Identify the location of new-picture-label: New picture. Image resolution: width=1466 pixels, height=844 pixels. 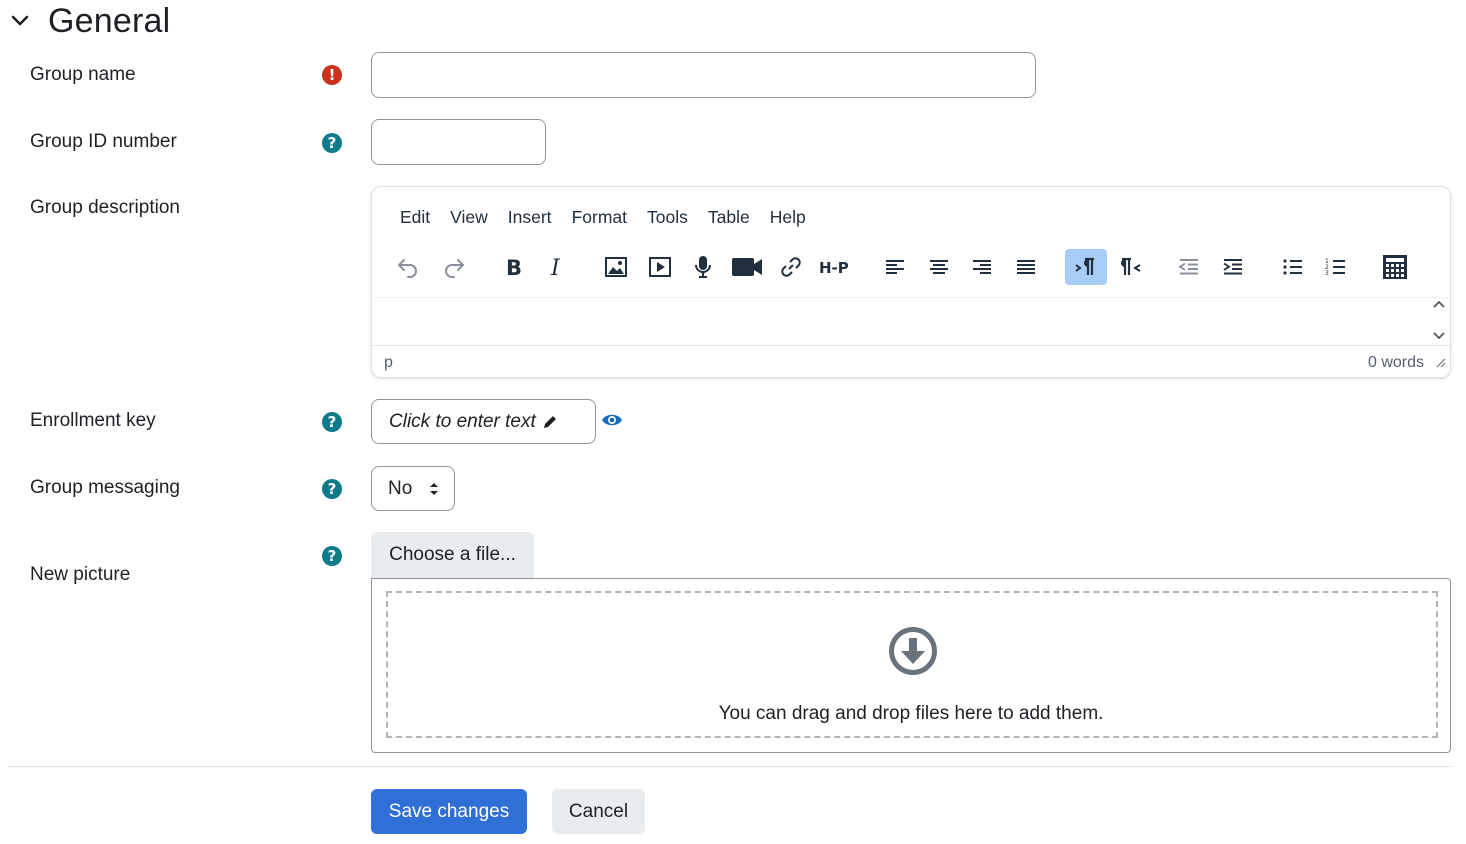
(80, 574).